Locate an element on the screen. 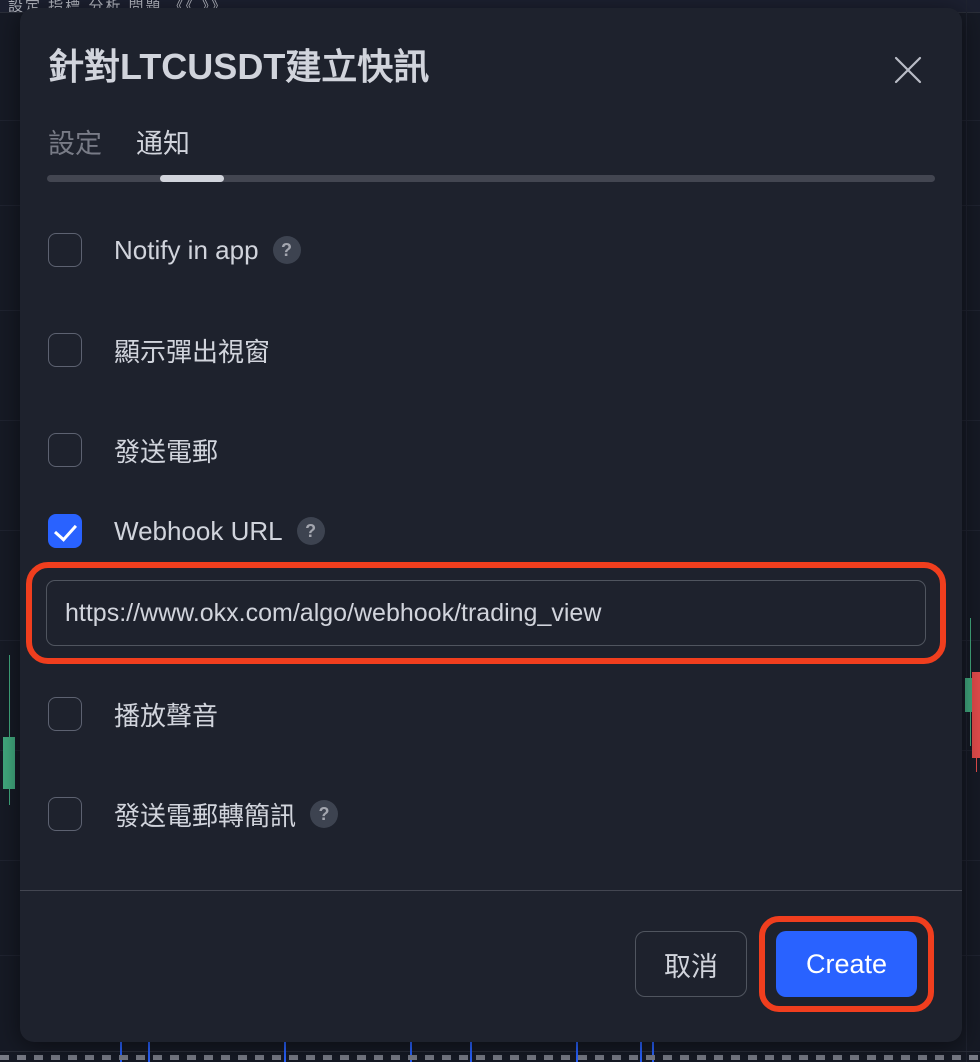  label-show-popup: 顯示彈出視窗 is located at coordinates (192, 350).